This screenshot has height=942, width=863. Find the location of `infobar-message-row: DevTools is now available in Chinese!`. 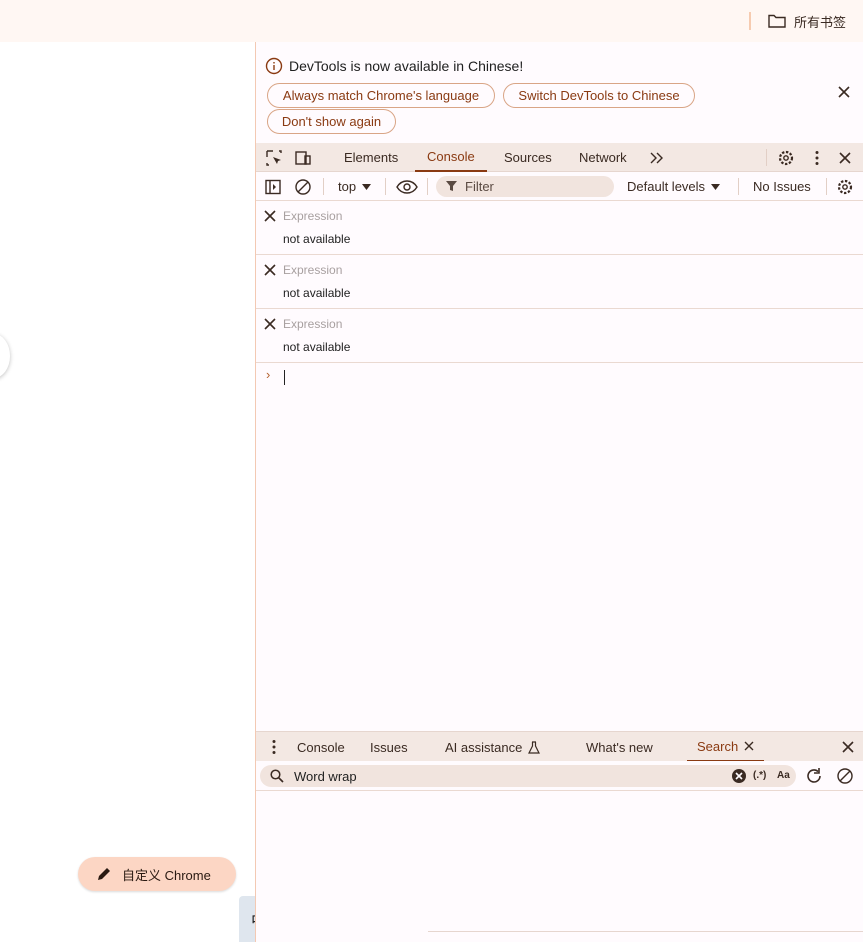

infobar-message-row: DevTools is now available in Chinese! is located at coordinates (394, 66).